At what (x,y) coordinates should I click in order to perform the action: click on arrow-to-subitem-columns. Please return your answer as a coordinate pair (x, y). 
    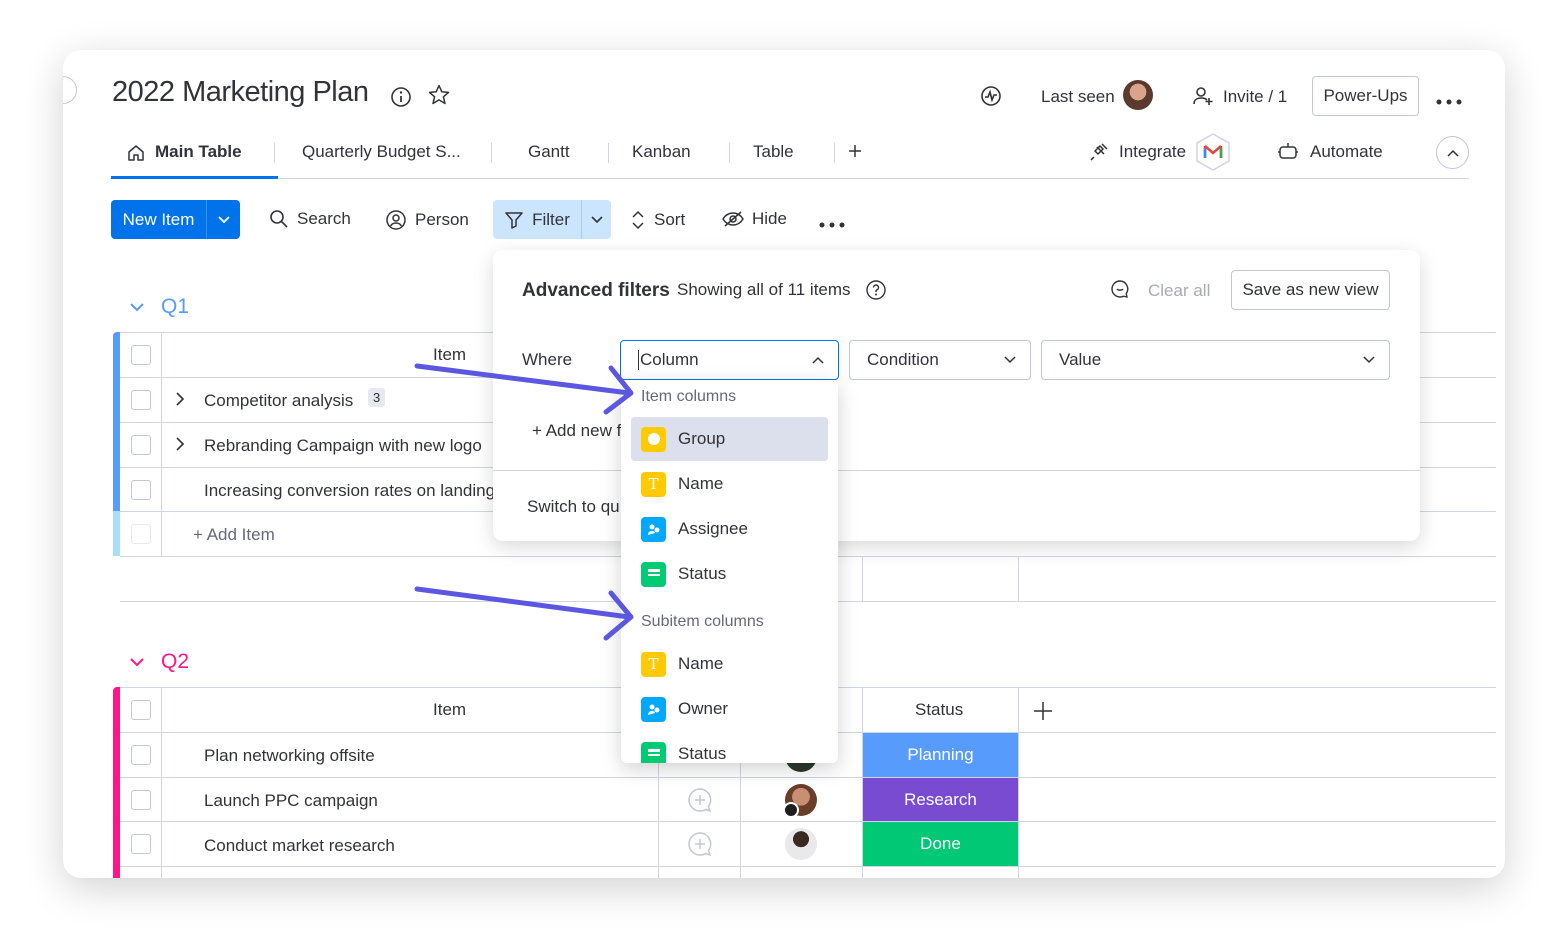
    Looking at the image, I should click on (524, 613).